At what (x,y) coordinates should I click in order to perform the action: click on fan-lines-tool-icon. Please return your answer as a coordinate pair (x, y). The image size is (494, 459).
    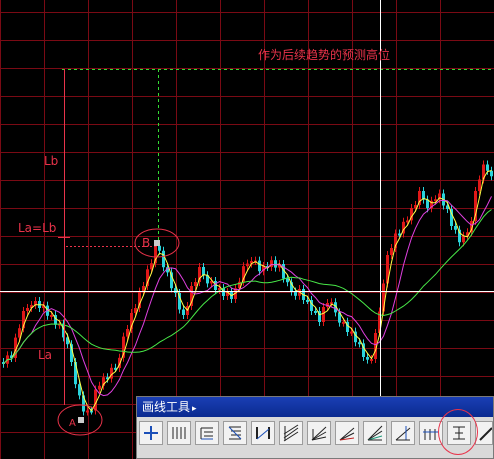
    Looking at the image, I should click on (319, 433).